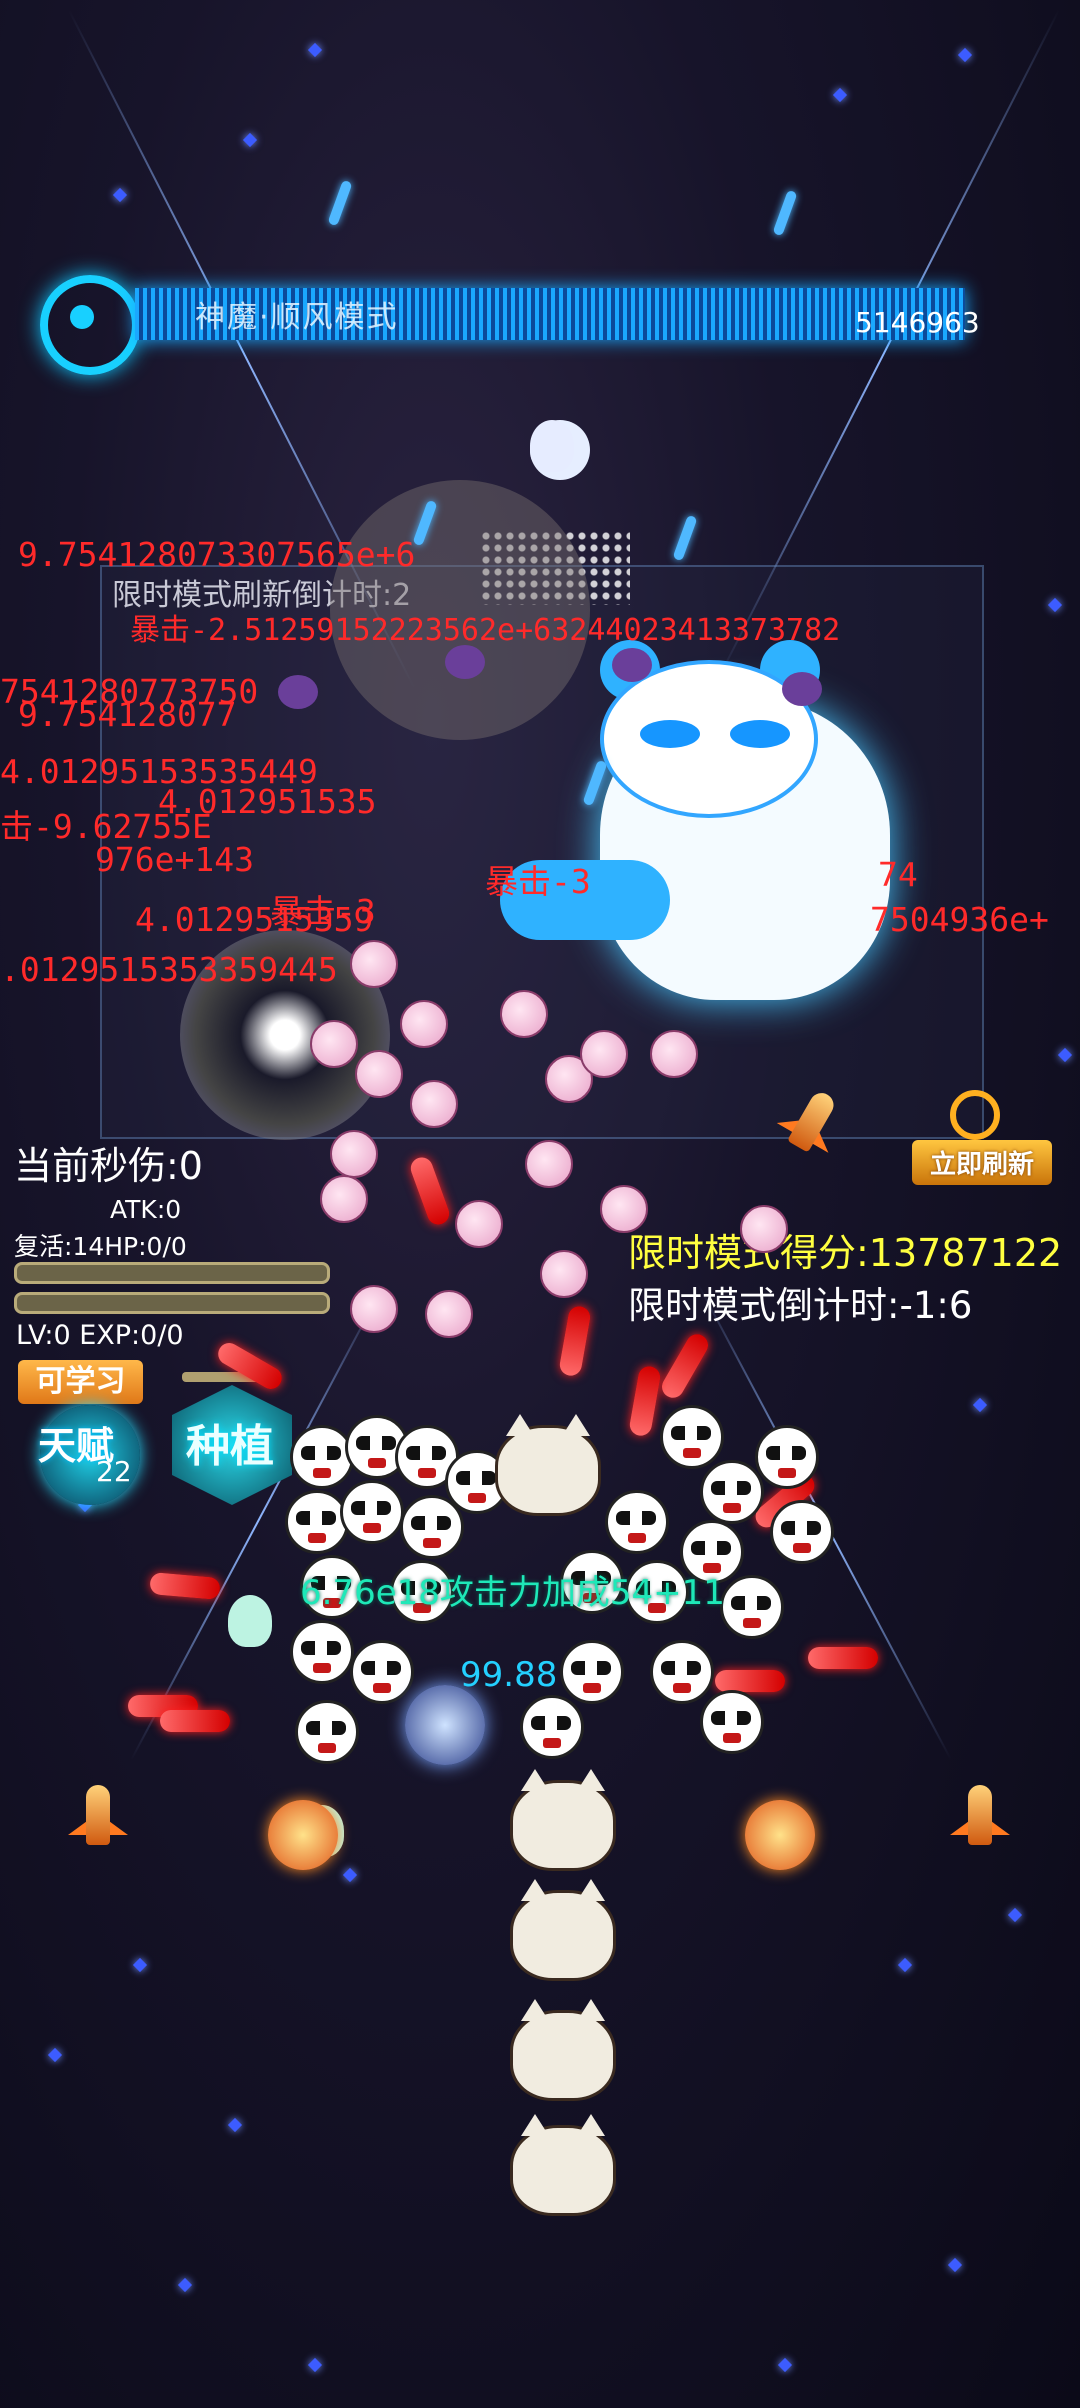 The height and width of the screenshot is (2408, 1080). What do you see at coordinates (146, 1209) in the screenshot?
I see `atk-value: ATK:0` at bounding box center [146, 1209].